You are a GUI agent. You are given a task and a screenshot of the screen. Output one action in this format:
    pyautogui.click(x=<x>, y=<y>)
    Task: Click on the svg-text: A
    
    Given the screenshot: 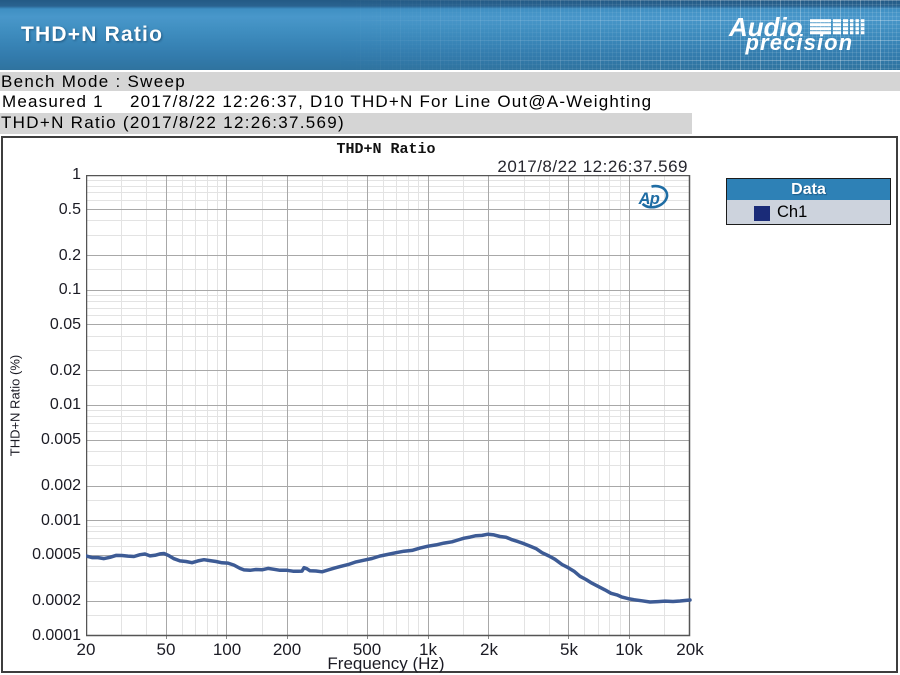 What is the action you would take?
    pyautogui.click(x=644, y=199)
    